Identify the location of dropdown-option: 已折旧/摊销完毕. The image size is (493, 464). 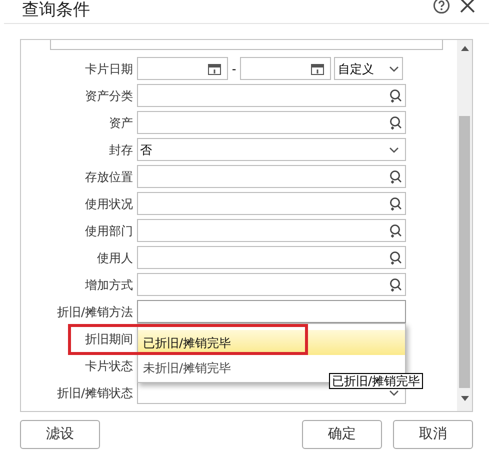
(271, 342).